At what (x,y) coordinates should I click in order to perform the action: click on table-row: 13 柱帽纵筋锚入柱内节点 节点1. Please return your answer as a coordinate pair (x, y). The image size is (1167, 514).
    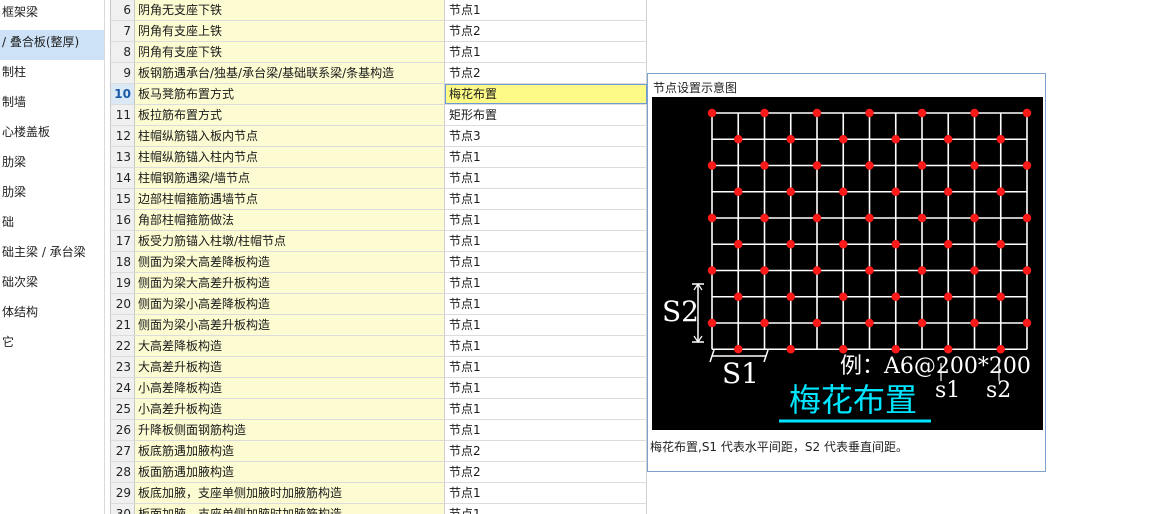
    Looking at the image, I should click on (379, 157).